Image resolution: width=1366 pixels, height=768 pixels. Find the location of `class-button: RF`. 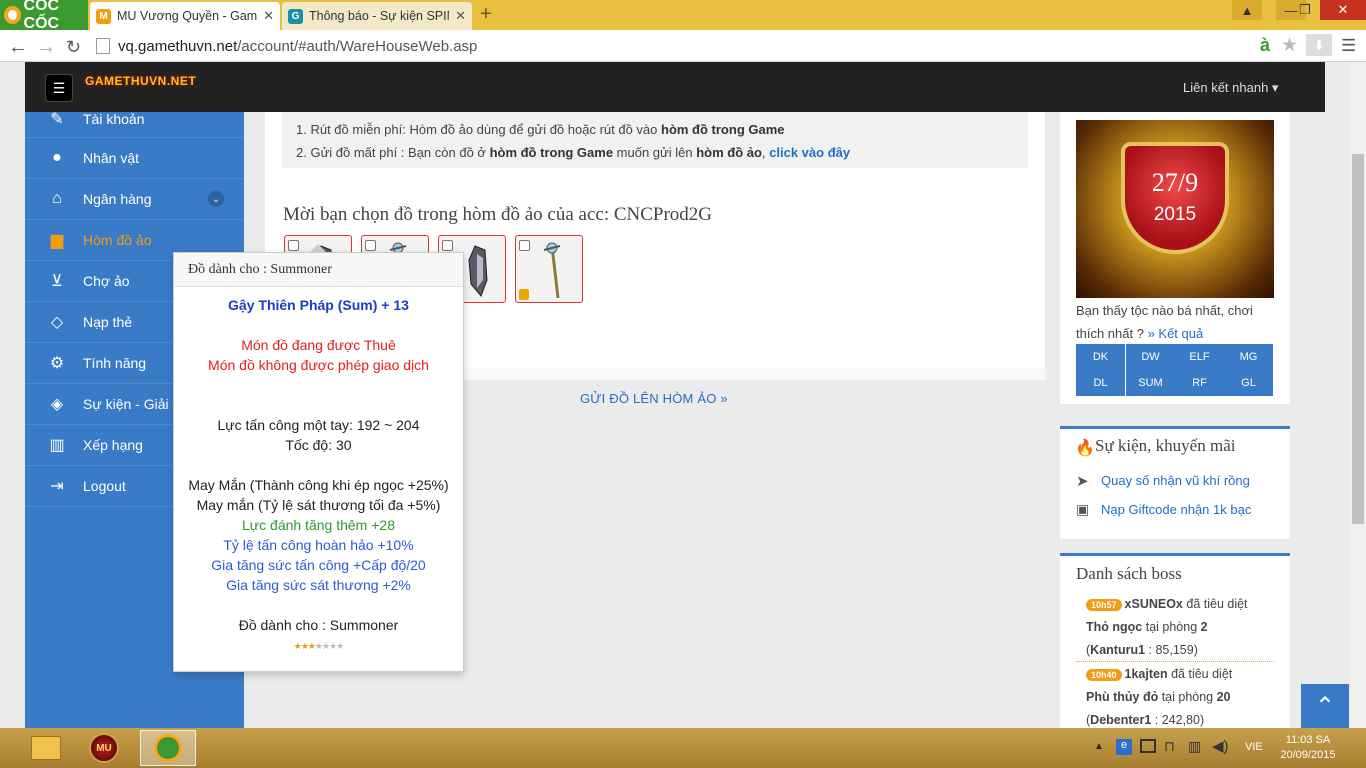

class-button: RF is located at coordinates (1199, 383).